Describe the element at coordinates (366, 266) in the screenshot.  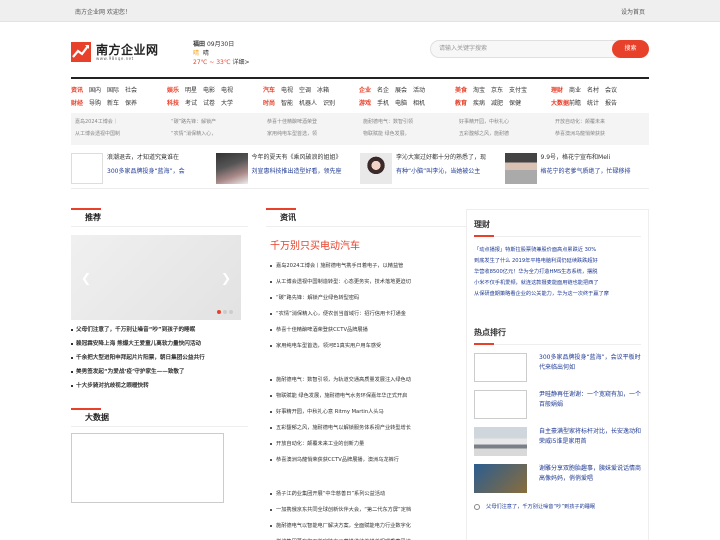
I see `news-item: 嘉岛2024工博会丨施耐德电气携手日着电子，以精益管` at that location.